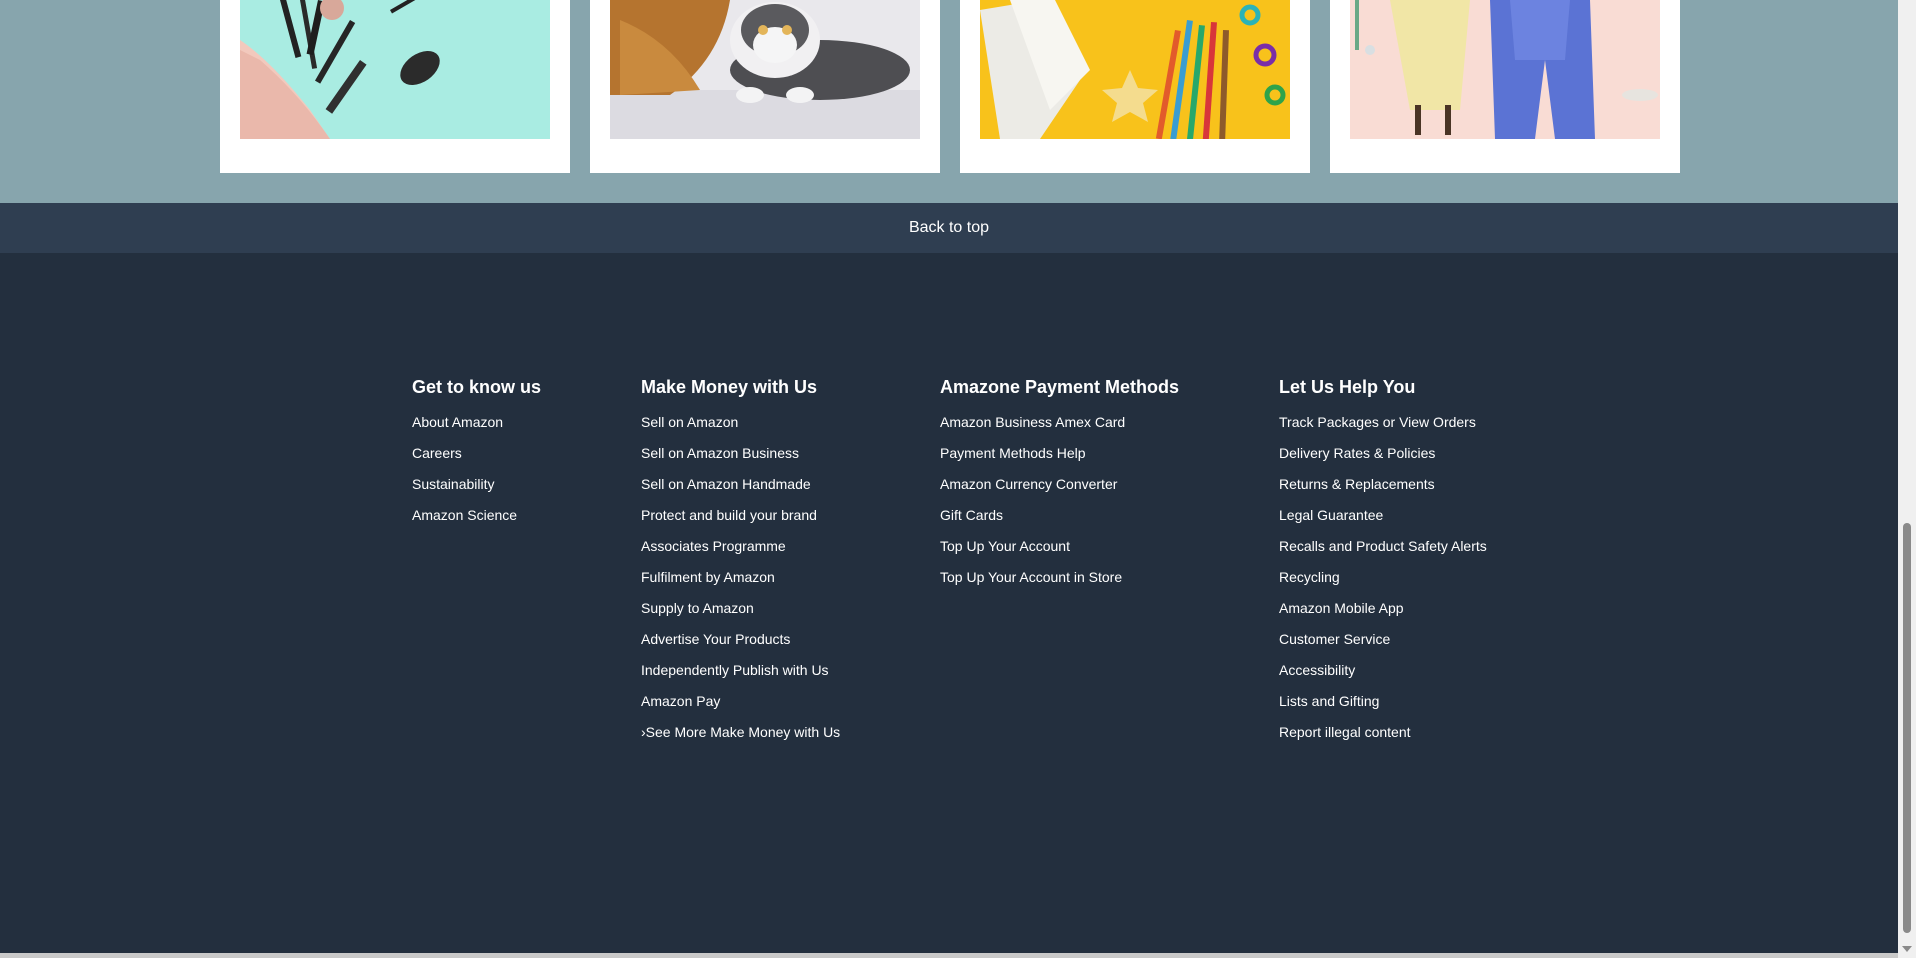 The width and height of the screenshot is (1916, 958). Describe the element at coordinates (1013, 453) in the screenshot. I see `footer-link-payment-methods-help: Payment Methods Help` at that location.